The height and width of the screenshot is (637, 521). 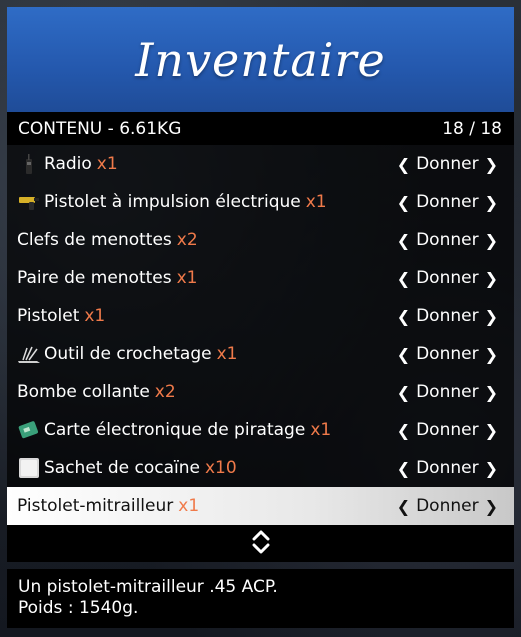 What do you see at coordinates (78, 608) in the screenshot?
I see `item-weight: Poids : 1540g.` at bounding box center [78, 608].